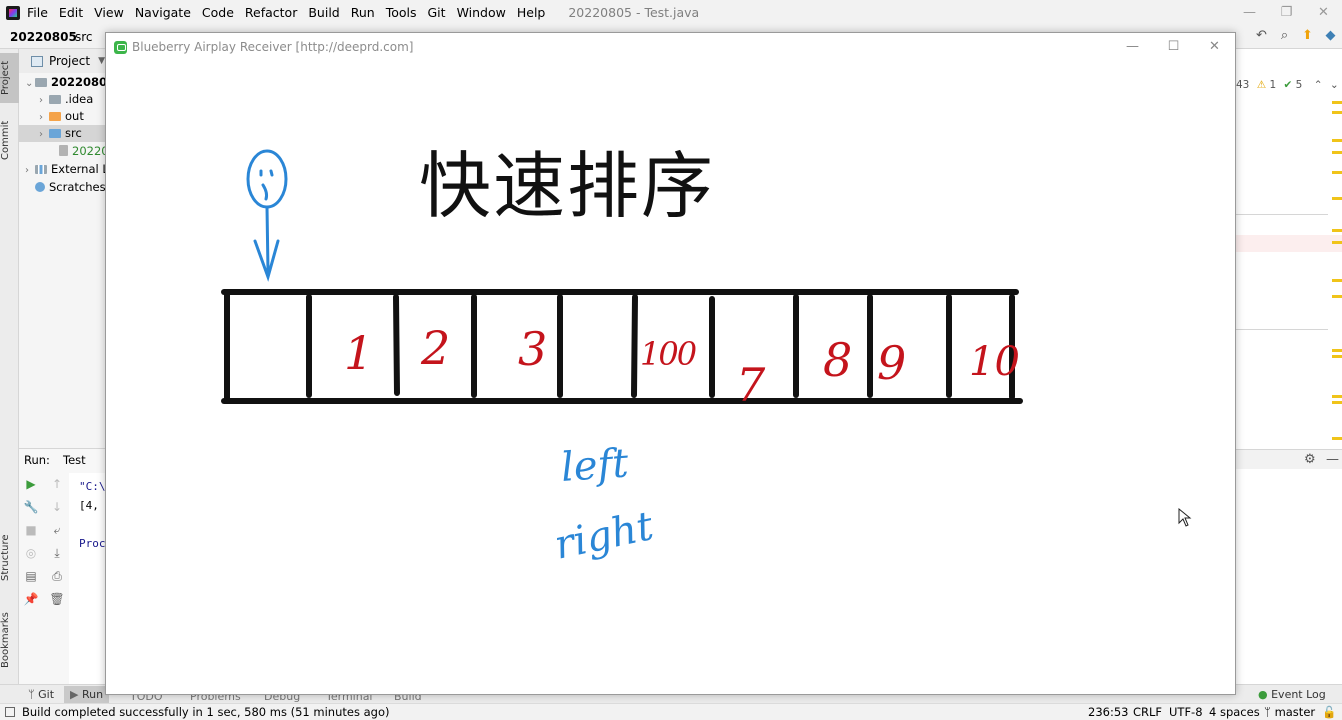 The width and height of the screenshot is (1342, 720). Describe the element at coordinates (401, 12) in the screenshot. I see `menu-tools: Tools` at that location.